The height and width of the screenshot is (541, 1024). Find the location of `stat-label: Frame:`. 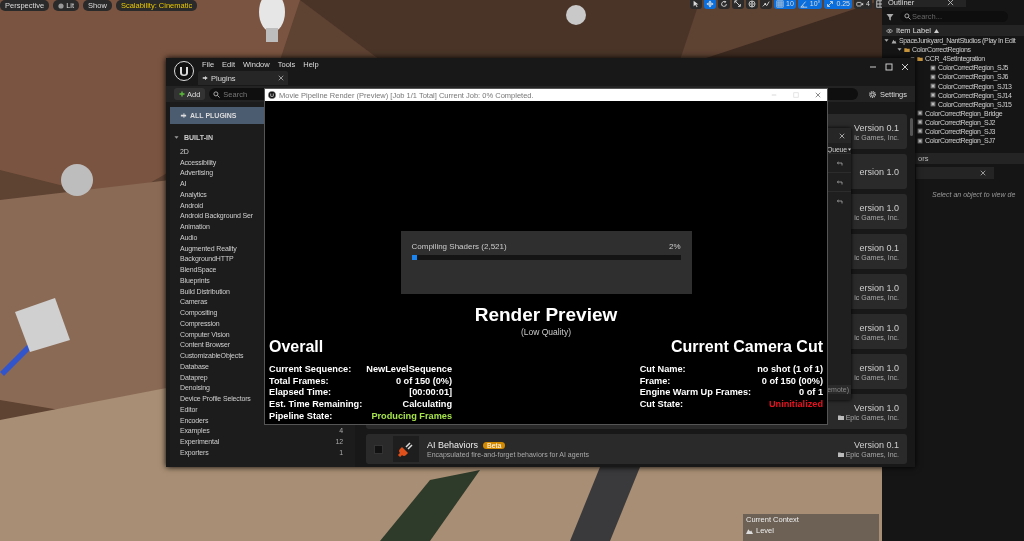

stat-label: Frame: is located at coordinates (655, 381).